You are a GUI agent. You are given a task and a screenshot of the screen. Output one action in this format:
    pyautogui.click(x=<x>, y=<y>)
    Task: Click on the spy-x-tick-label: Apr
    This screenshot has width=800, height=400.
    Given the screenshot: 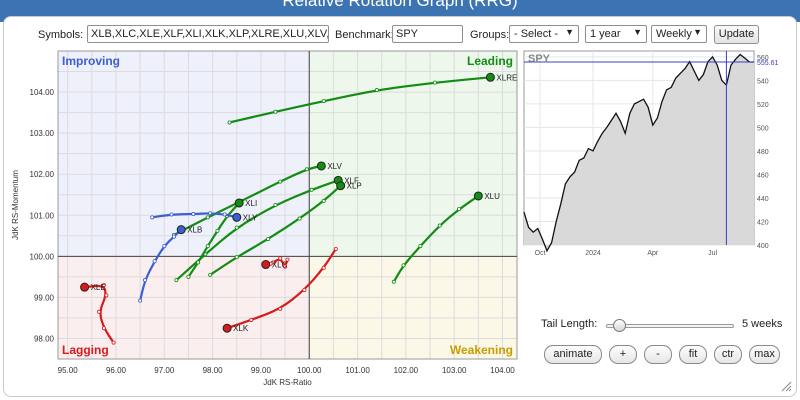 What is the action you would take?
    pyautogui.click(x=653, y=253)
    